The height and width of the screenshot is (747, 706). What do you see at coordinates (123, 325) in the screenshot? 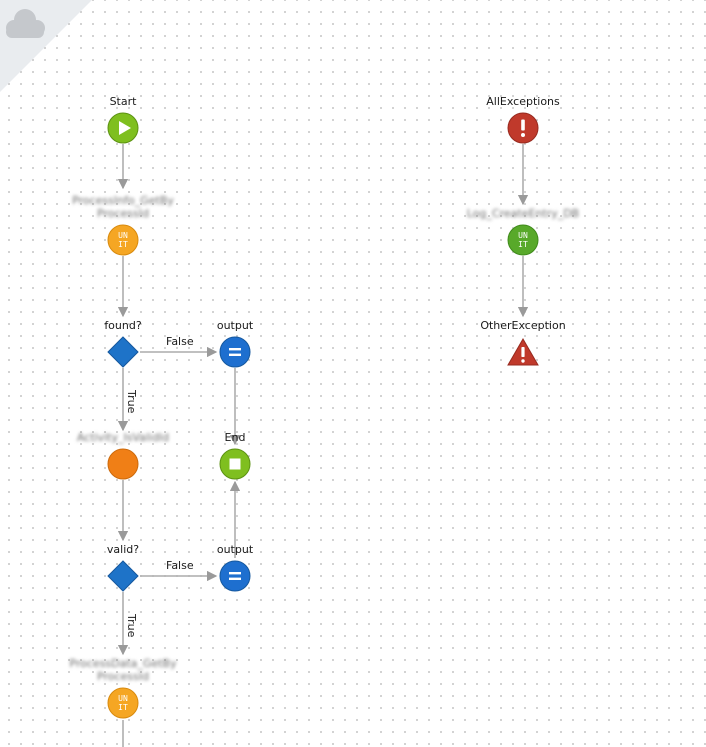
I see `decision1-label: found?` at bounding box center [123, 325].